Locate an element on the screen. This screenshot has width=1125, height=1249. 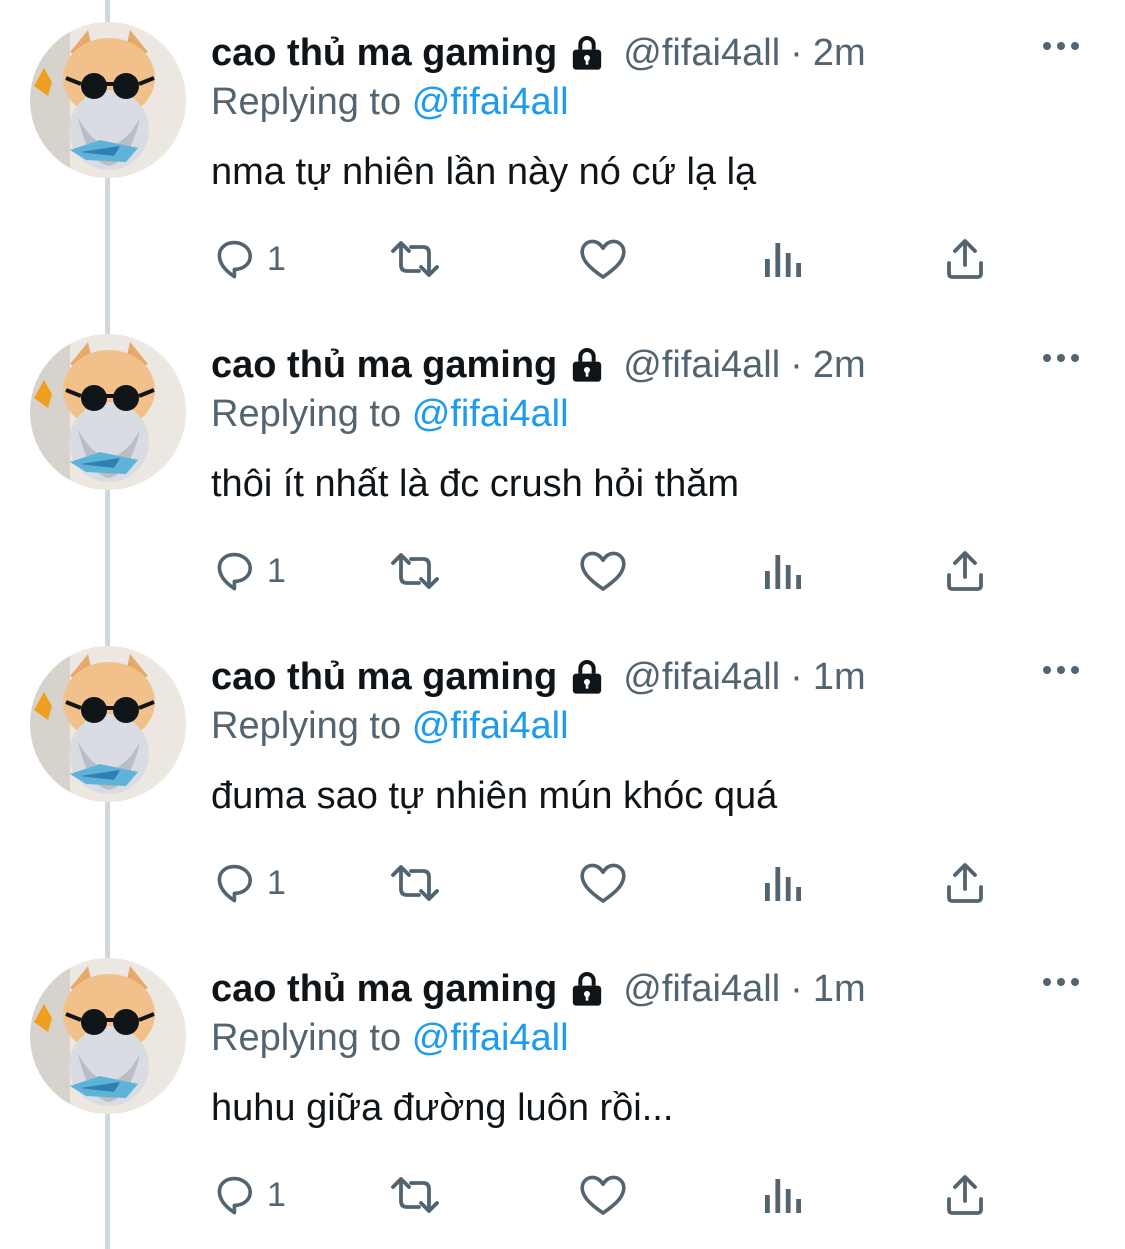
tweet-text: thôi ít nhất là đc crush hỏi thăm is located at coordinates (475, 484).